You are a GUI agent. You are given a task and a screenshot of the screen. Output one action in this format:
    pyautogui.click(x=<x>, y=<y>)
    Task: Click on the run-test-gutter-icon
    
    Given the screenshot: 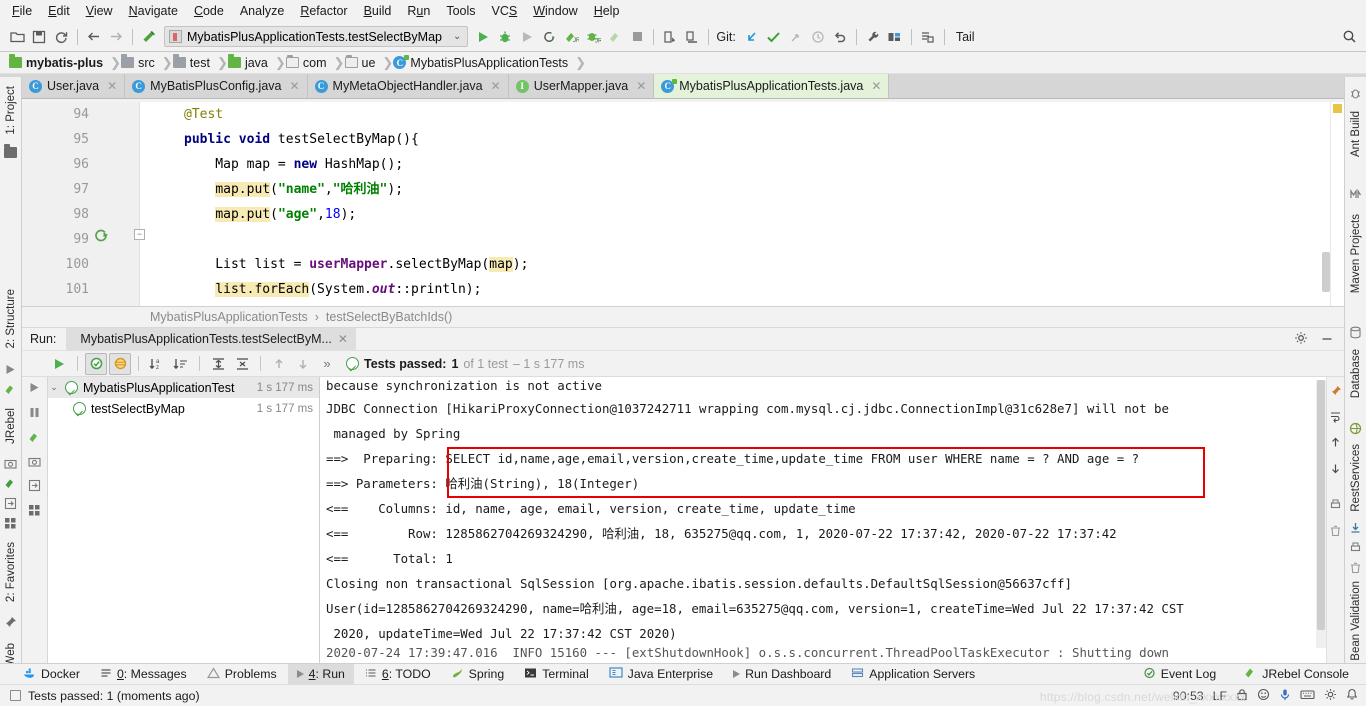 What is the action you would take?
    pyautogui.click(x=101, y=235)
    